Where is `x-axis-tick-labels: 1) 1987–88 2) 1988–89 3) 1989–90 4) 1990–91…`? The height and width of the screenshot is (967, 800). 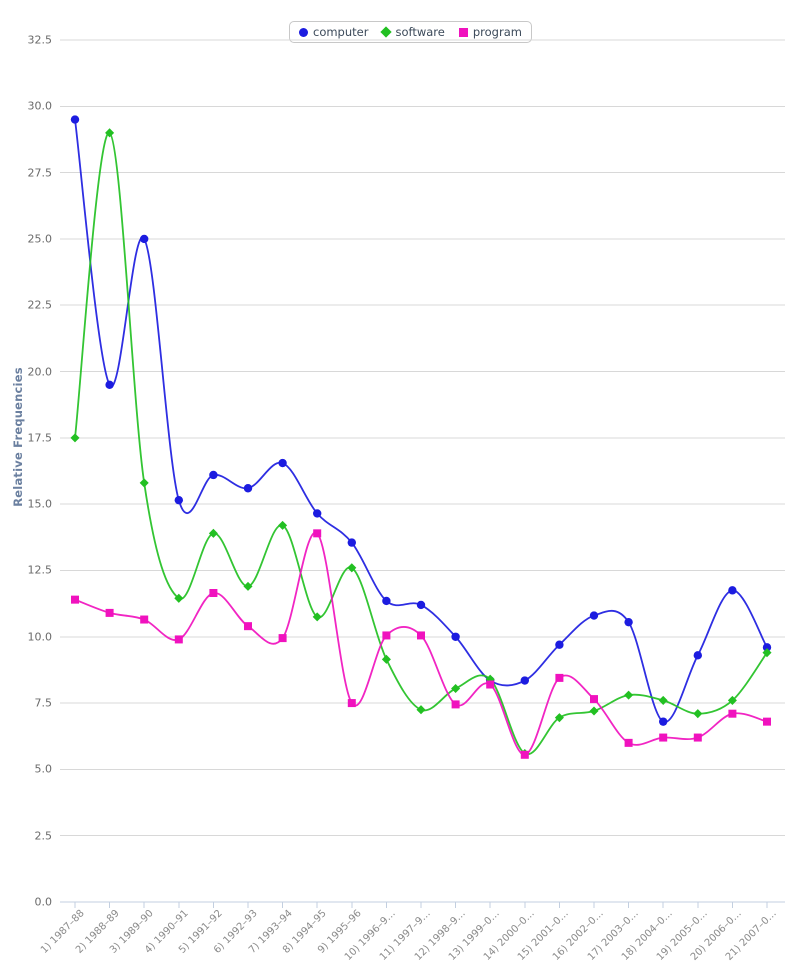 x-axis-tick-labels: 1) 1987–88 2) 1988–89 3) 1989–90 4) 1990–91… is located at coordinates (419, 934).